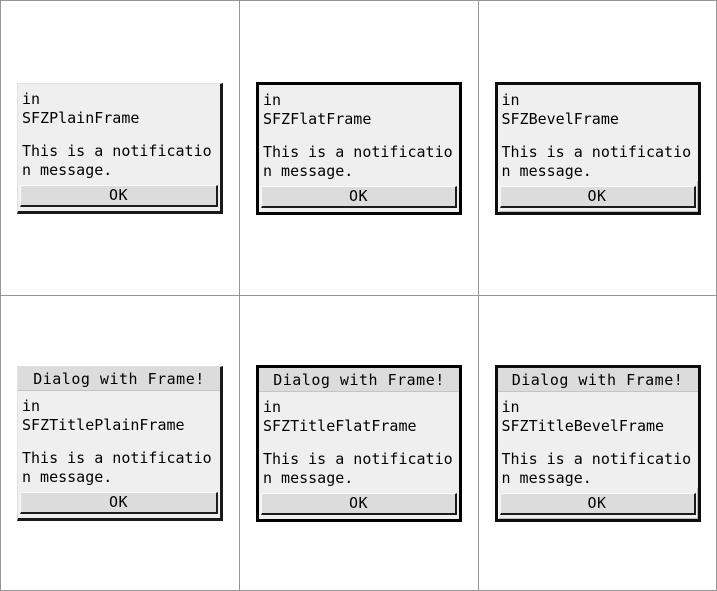 The height and width of the screenshot is (591, 717). I want to click on dialog-origin-label: in SFZFlatFrame, so click(317, 109).